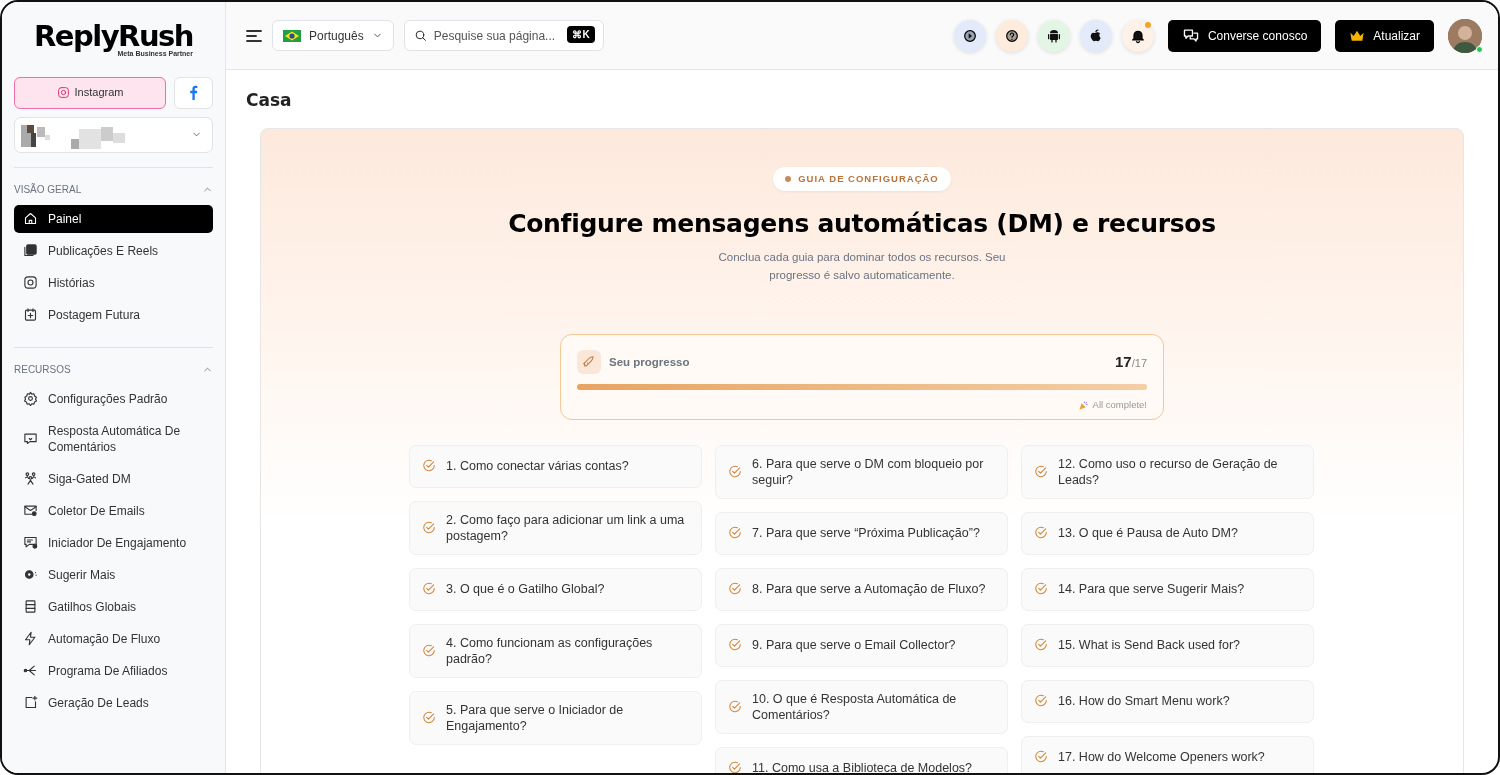  I want to click on facebook-icon, so click(193, 92).